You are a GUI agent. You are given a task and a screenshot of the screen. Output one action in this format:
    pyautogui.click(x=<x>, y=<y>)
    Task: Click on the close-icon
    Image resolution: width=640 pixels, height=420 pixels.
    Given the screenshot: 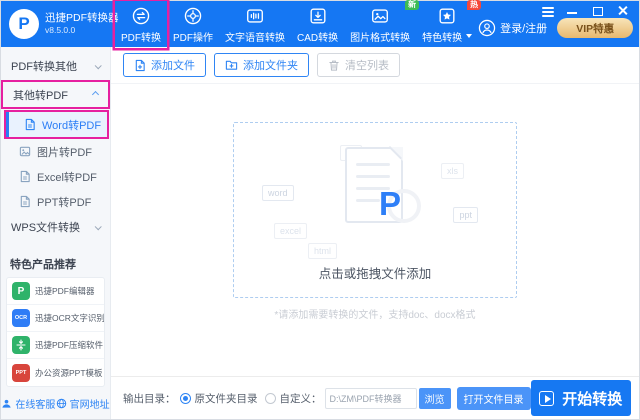 What is the action you would take?
    pyautogui.click(x=623, y=10)
    